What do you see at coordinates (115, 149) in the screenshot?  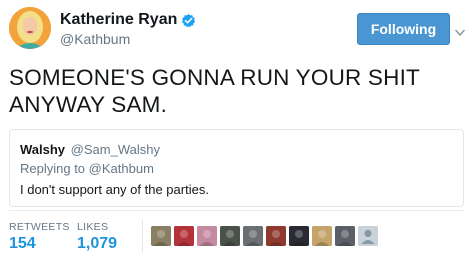 I see `quoted-handle: @Sam_Walshy` at bounding box center [115, 149].